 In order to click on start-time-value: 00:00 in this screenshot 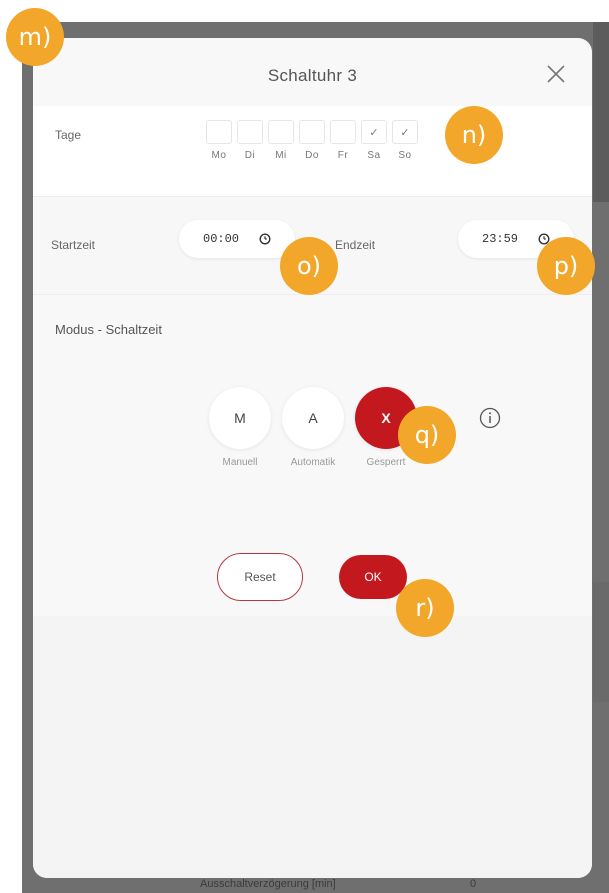, I will do `click(221, 239)`.